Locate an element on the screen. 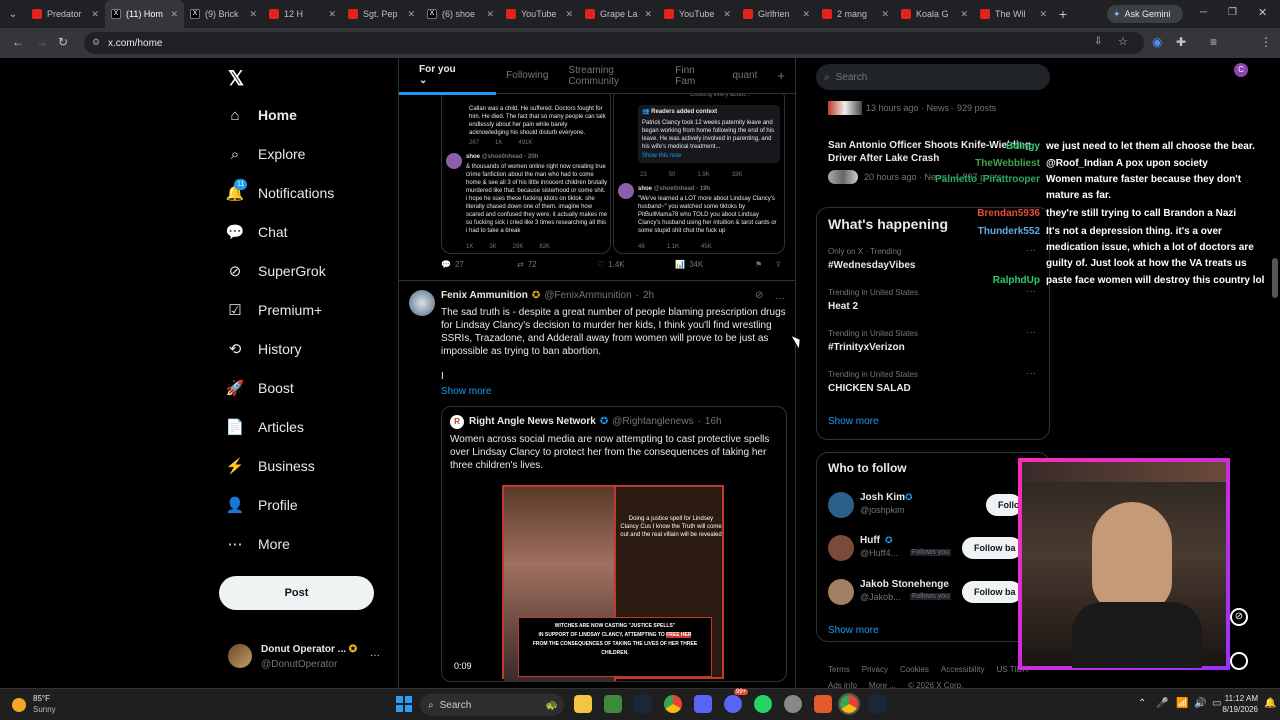 This screenshot has width=1280, height=720. browser-tab: Koala G ✕ is located at coordinates (934, 14).